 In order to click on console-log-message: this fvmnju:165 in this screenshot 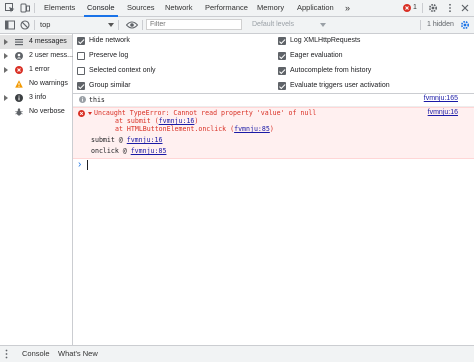, I will do `click(273, 100)`.